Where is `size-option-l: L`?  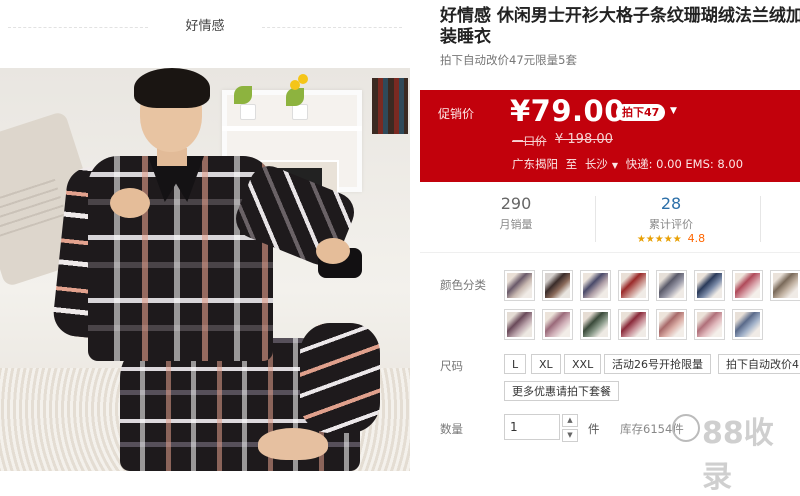
size-option-l: L is located at coordinates (515, 364).